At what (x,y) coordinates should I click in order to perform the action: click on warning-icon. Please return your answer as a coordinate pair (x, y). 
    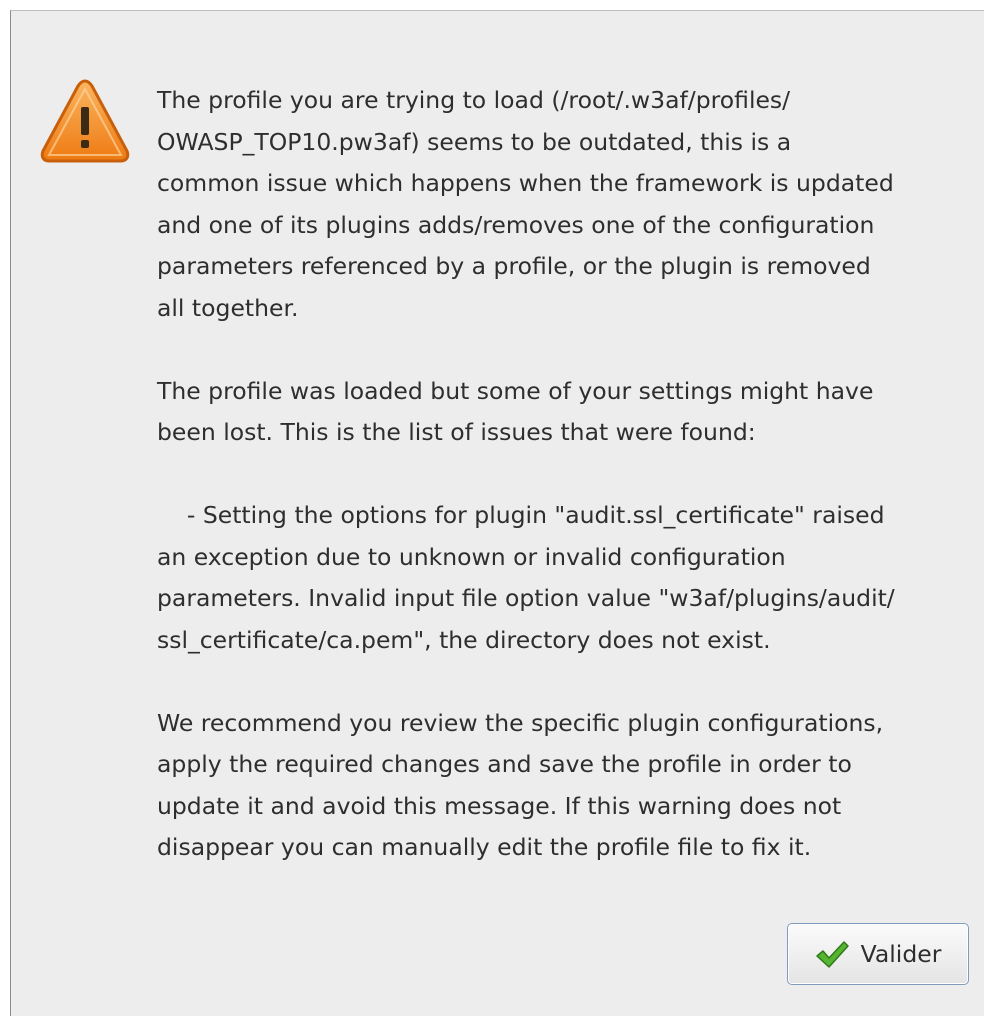
    Looking at the image, I should click on (85, 121).